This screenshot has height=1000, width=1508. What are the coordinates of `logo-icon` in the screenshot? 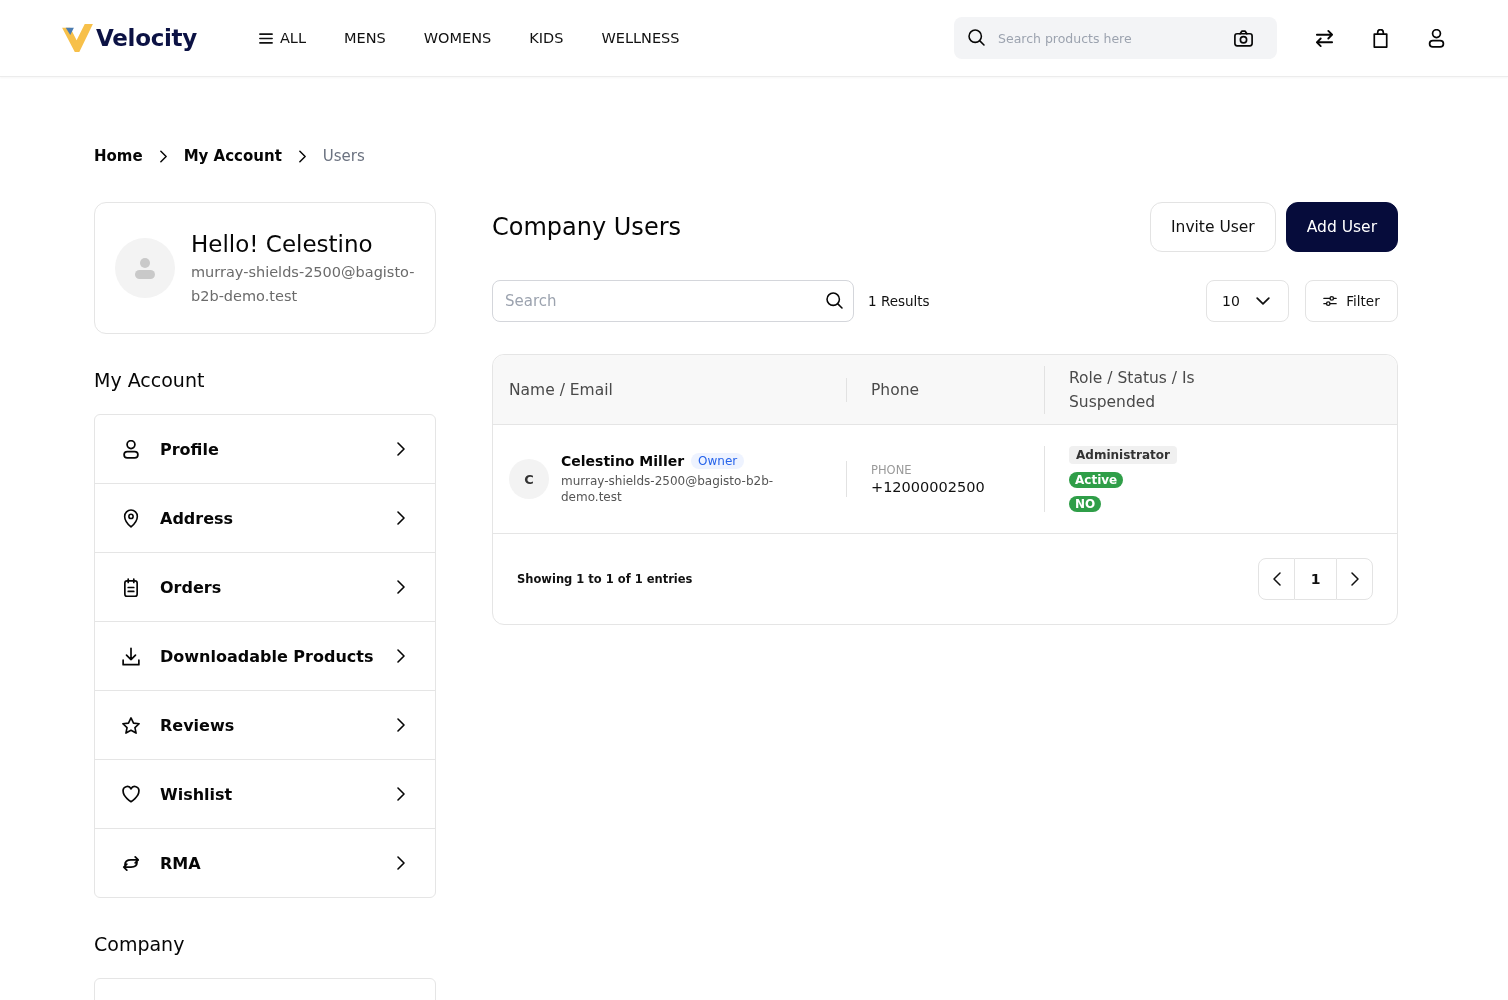 It's located at (77, 38).